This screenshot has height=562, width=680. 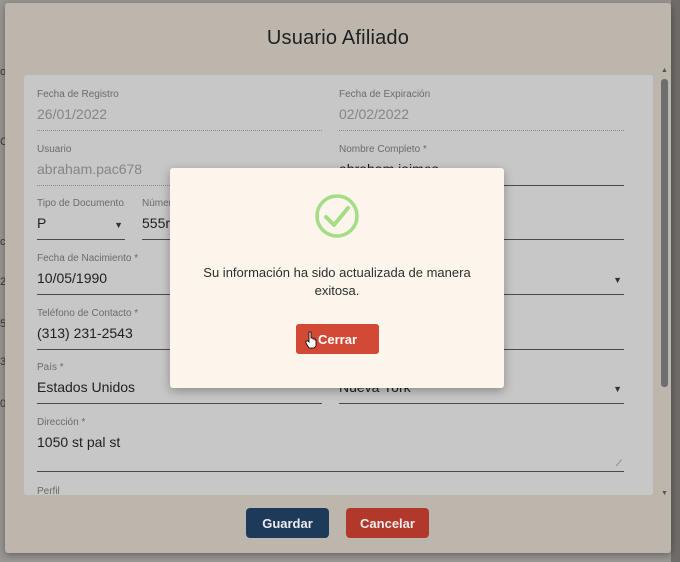 I want to click on profile-label: Perfil, so click(x=48, y=490).